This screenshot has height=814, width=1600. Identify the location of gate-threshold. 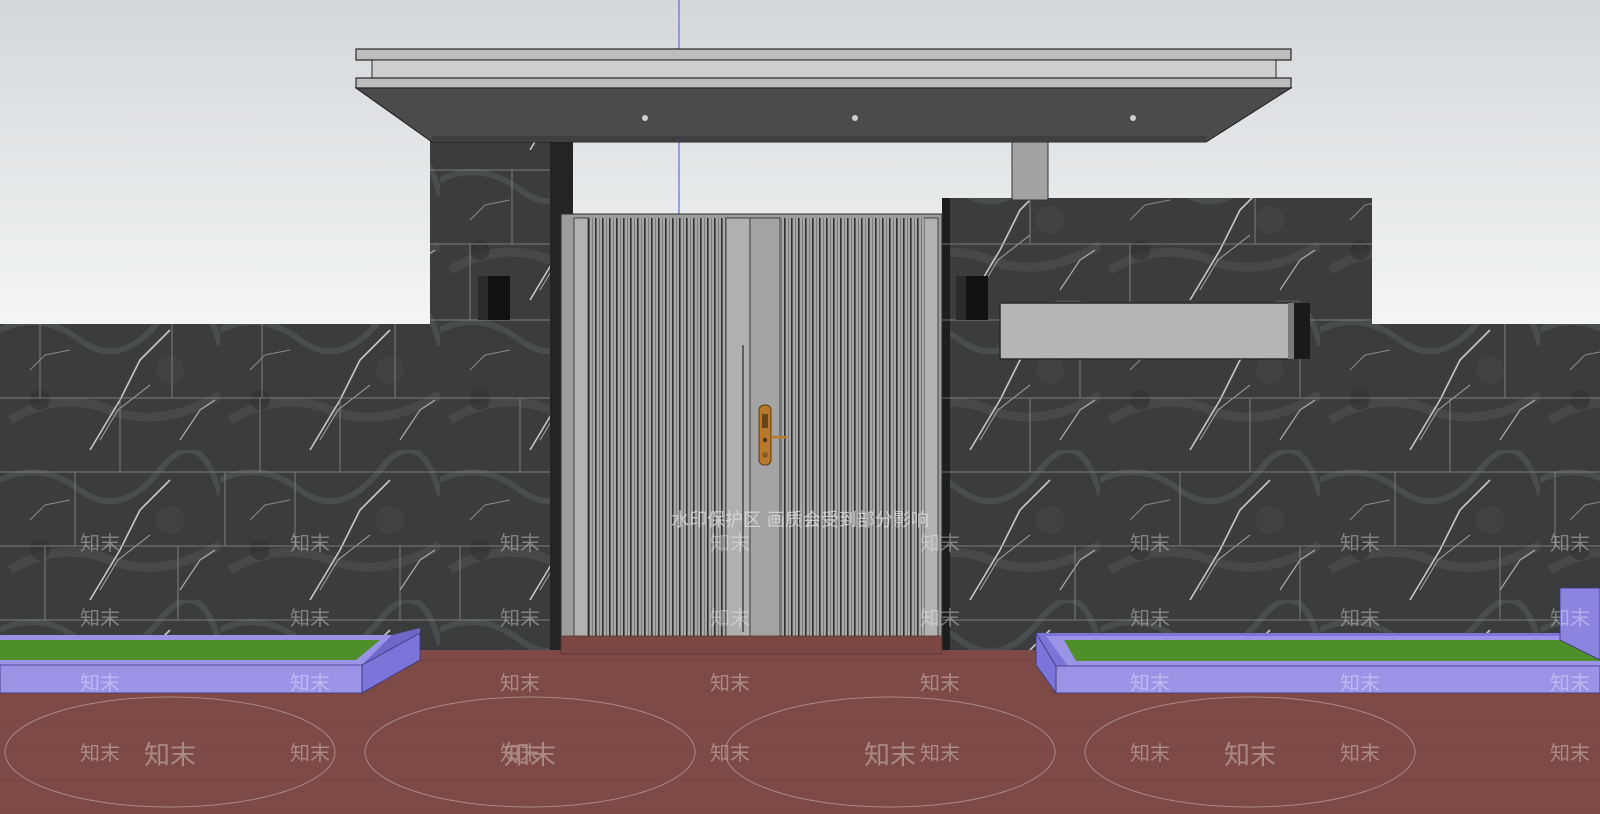
(751, 645).